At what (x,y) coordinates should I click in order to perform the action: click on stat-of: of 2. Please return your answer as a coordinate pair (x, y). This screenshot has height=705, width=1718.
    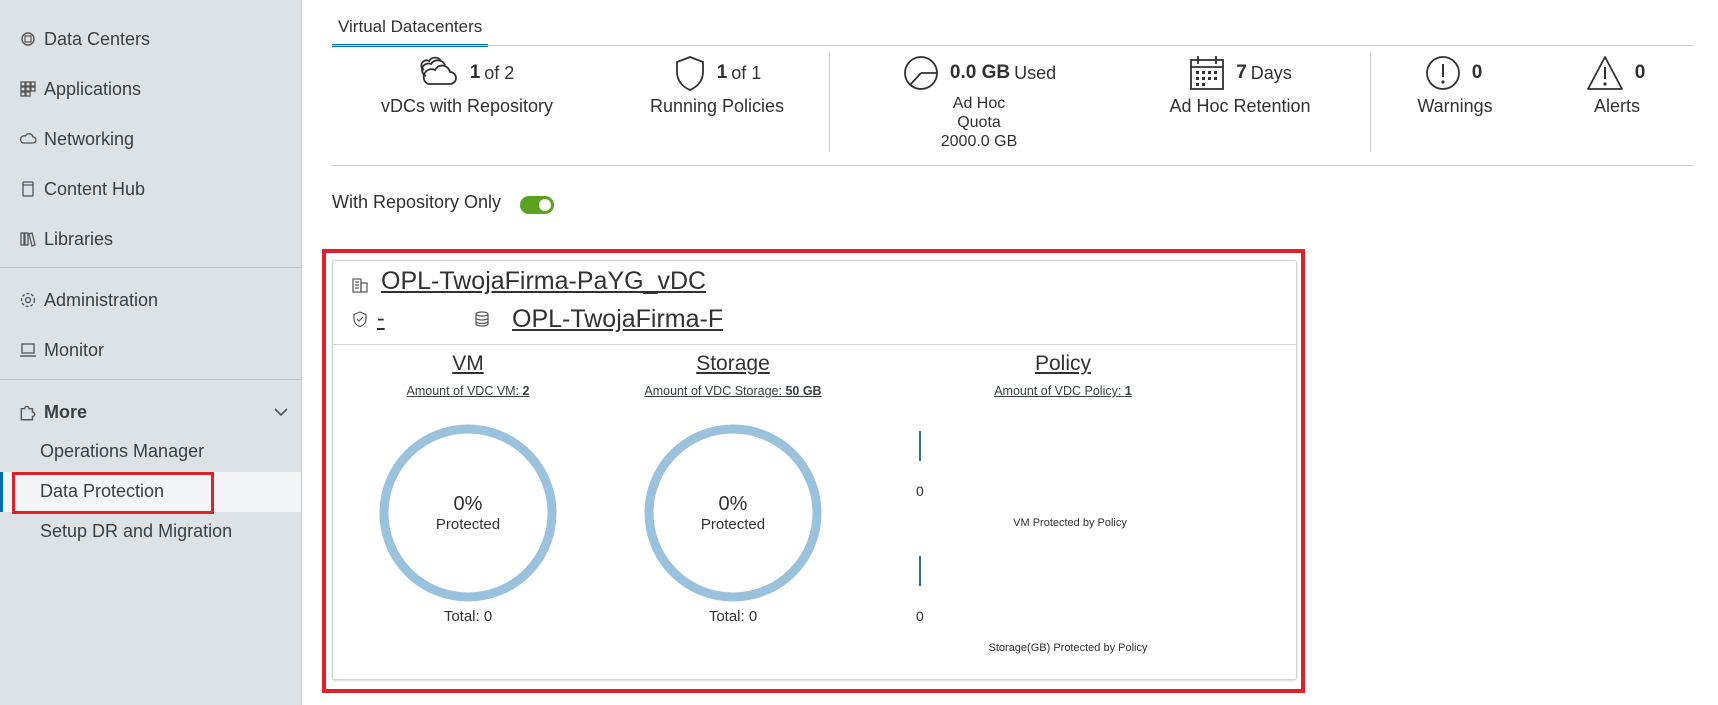
    Looking at the image, I should click on (499, 72).